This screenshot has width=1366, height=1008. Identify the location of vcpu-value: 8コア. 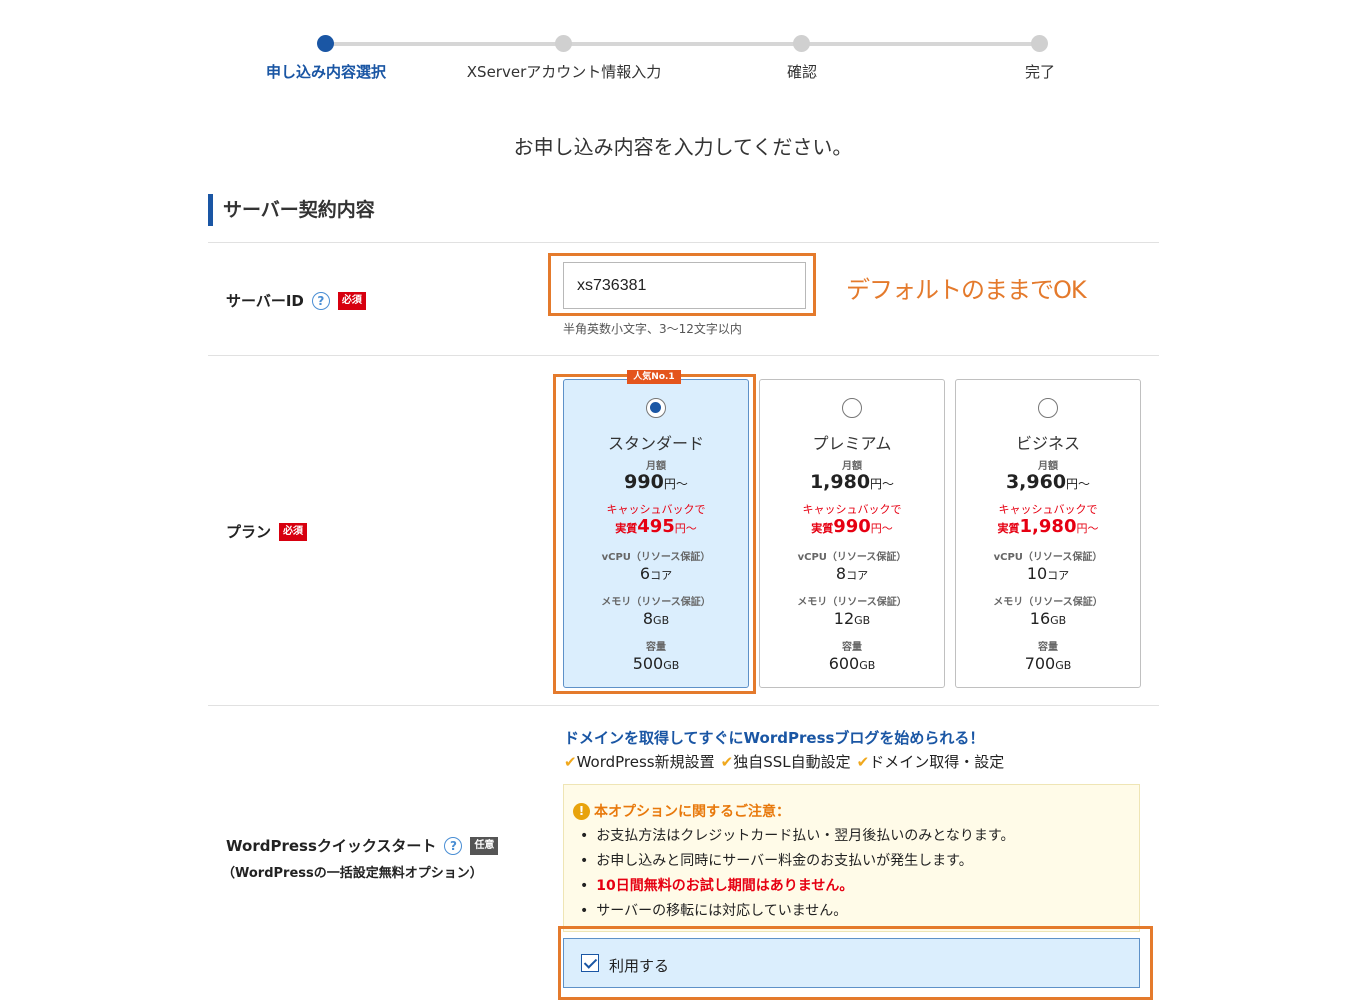
(852, 573).